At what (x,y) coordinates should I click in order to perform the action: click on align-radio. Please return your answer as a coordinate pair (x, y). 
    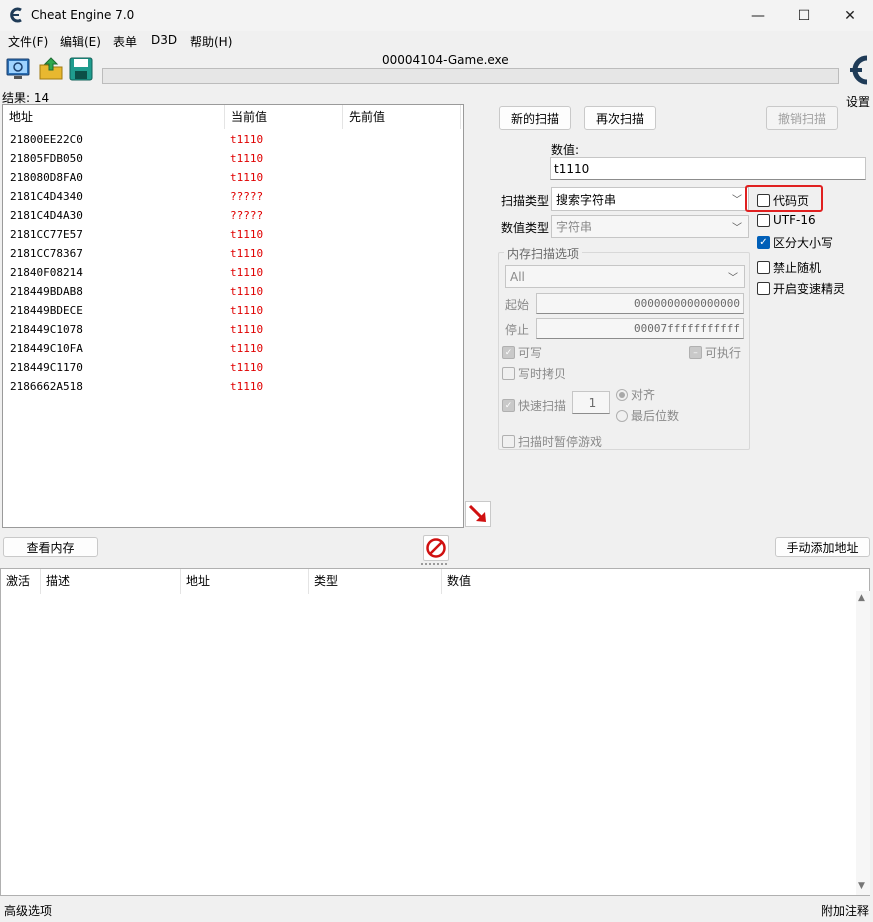
    Looking at the image, I should click on (622, 394).